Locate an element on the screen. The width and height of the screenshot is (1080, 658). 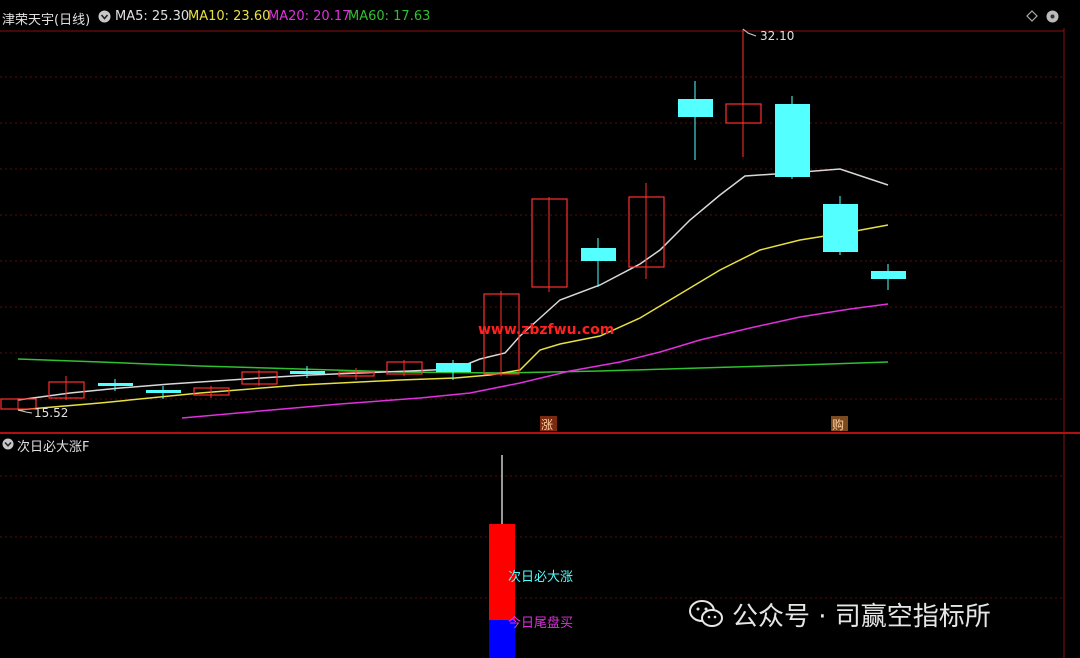
watermark-text: 公众号 · 司赢空指标所 is located at coordinates (861, 616).